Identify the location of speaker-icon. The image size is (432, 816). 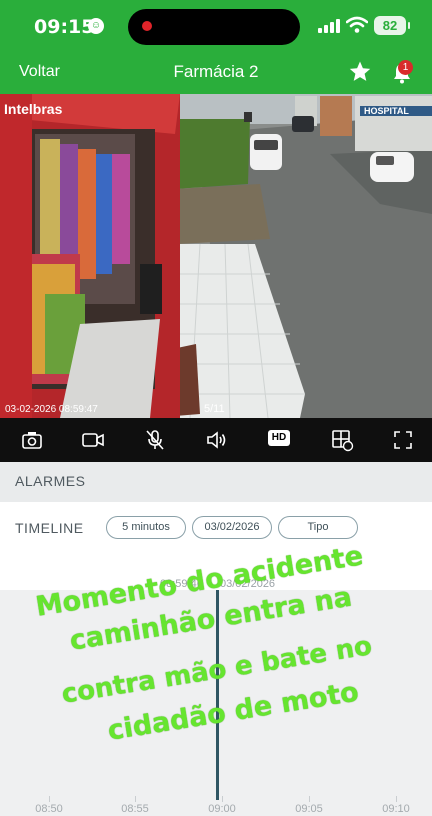
(217, 440).